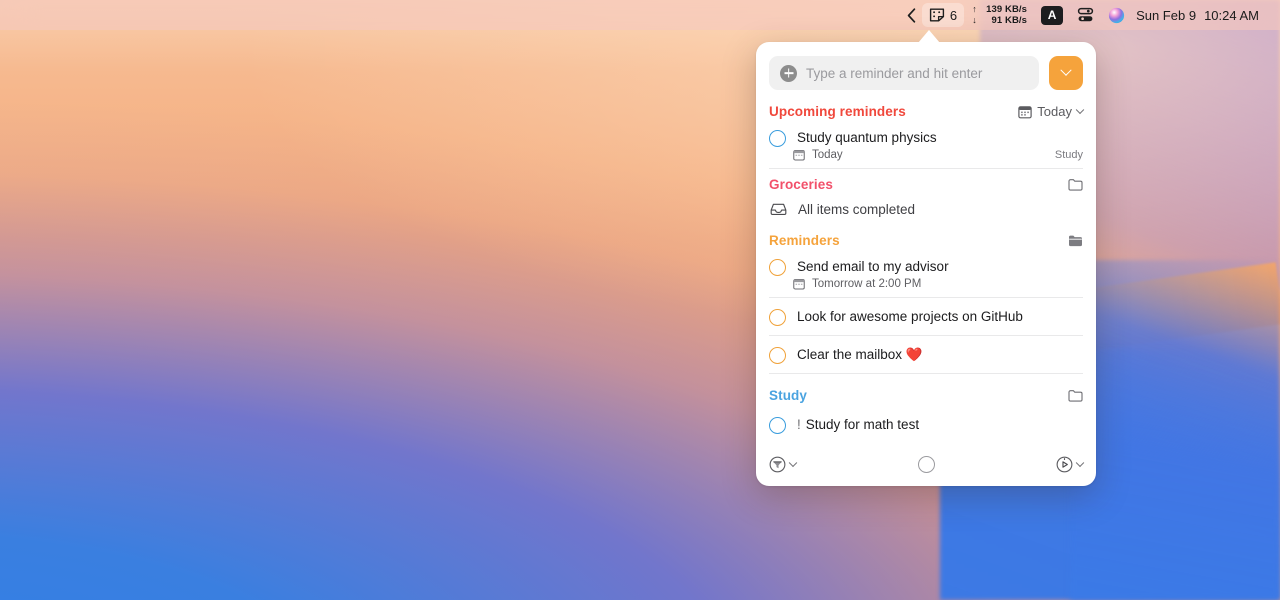 The width and height of the screenshot is (1280, 600). What do you see at coordinates (799, 424) in the screenshot?
I see `priority-marker: !` at bounding box center [799, 424].